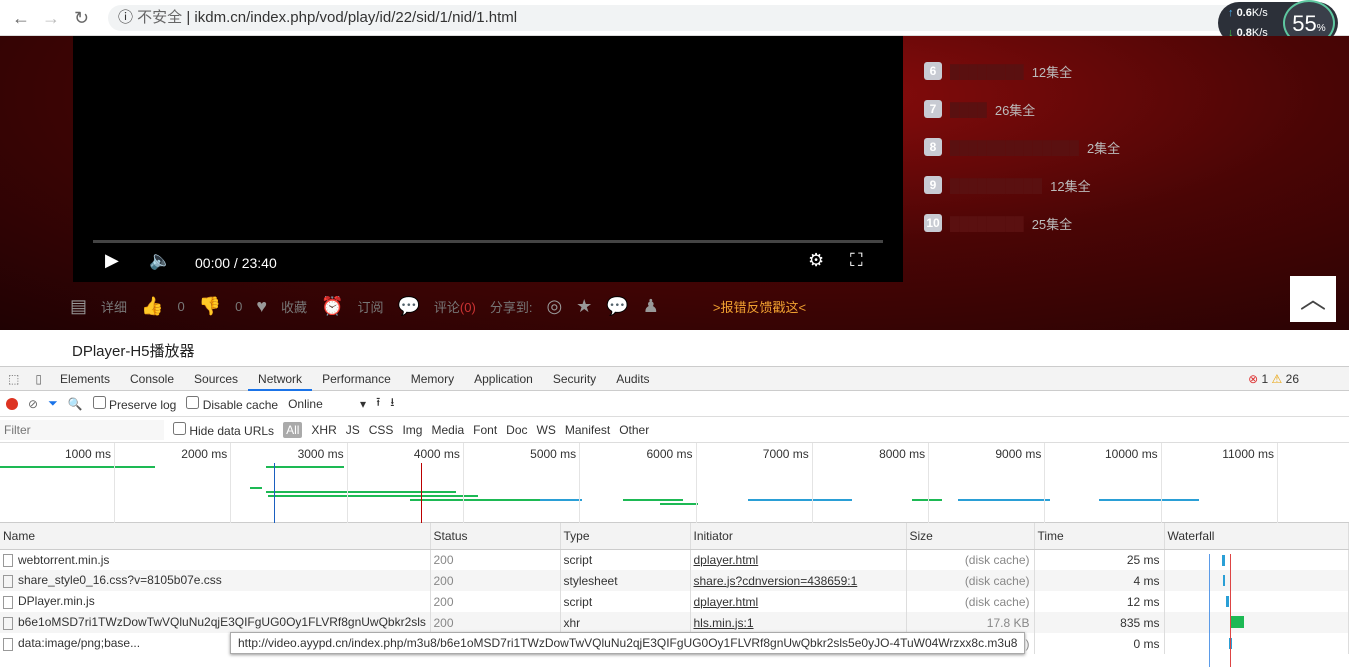 The image size is (1349, 667). I want to click on back-icon: ←, so click(21, 18).